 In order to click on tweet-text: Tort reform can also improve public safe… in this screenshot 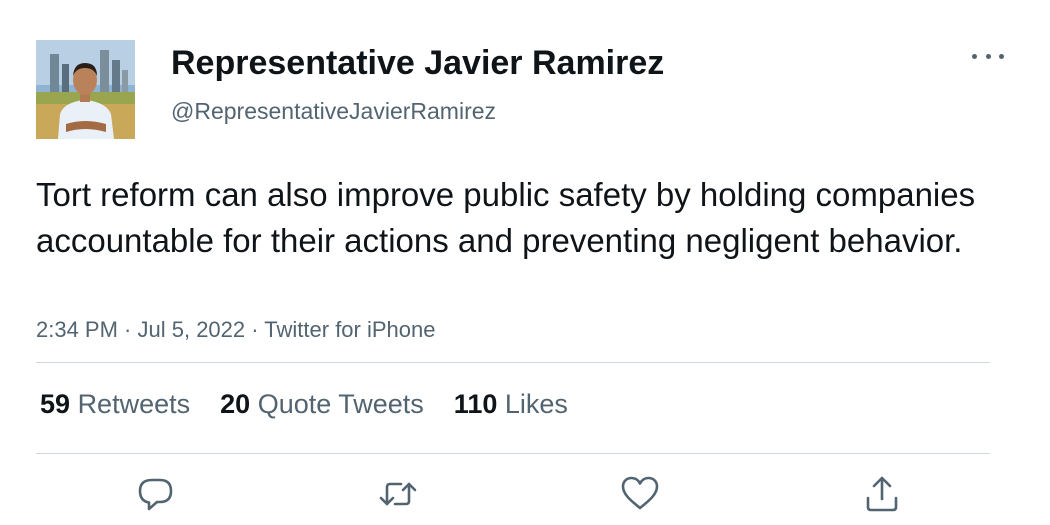, I will do `click(506, 217)`.